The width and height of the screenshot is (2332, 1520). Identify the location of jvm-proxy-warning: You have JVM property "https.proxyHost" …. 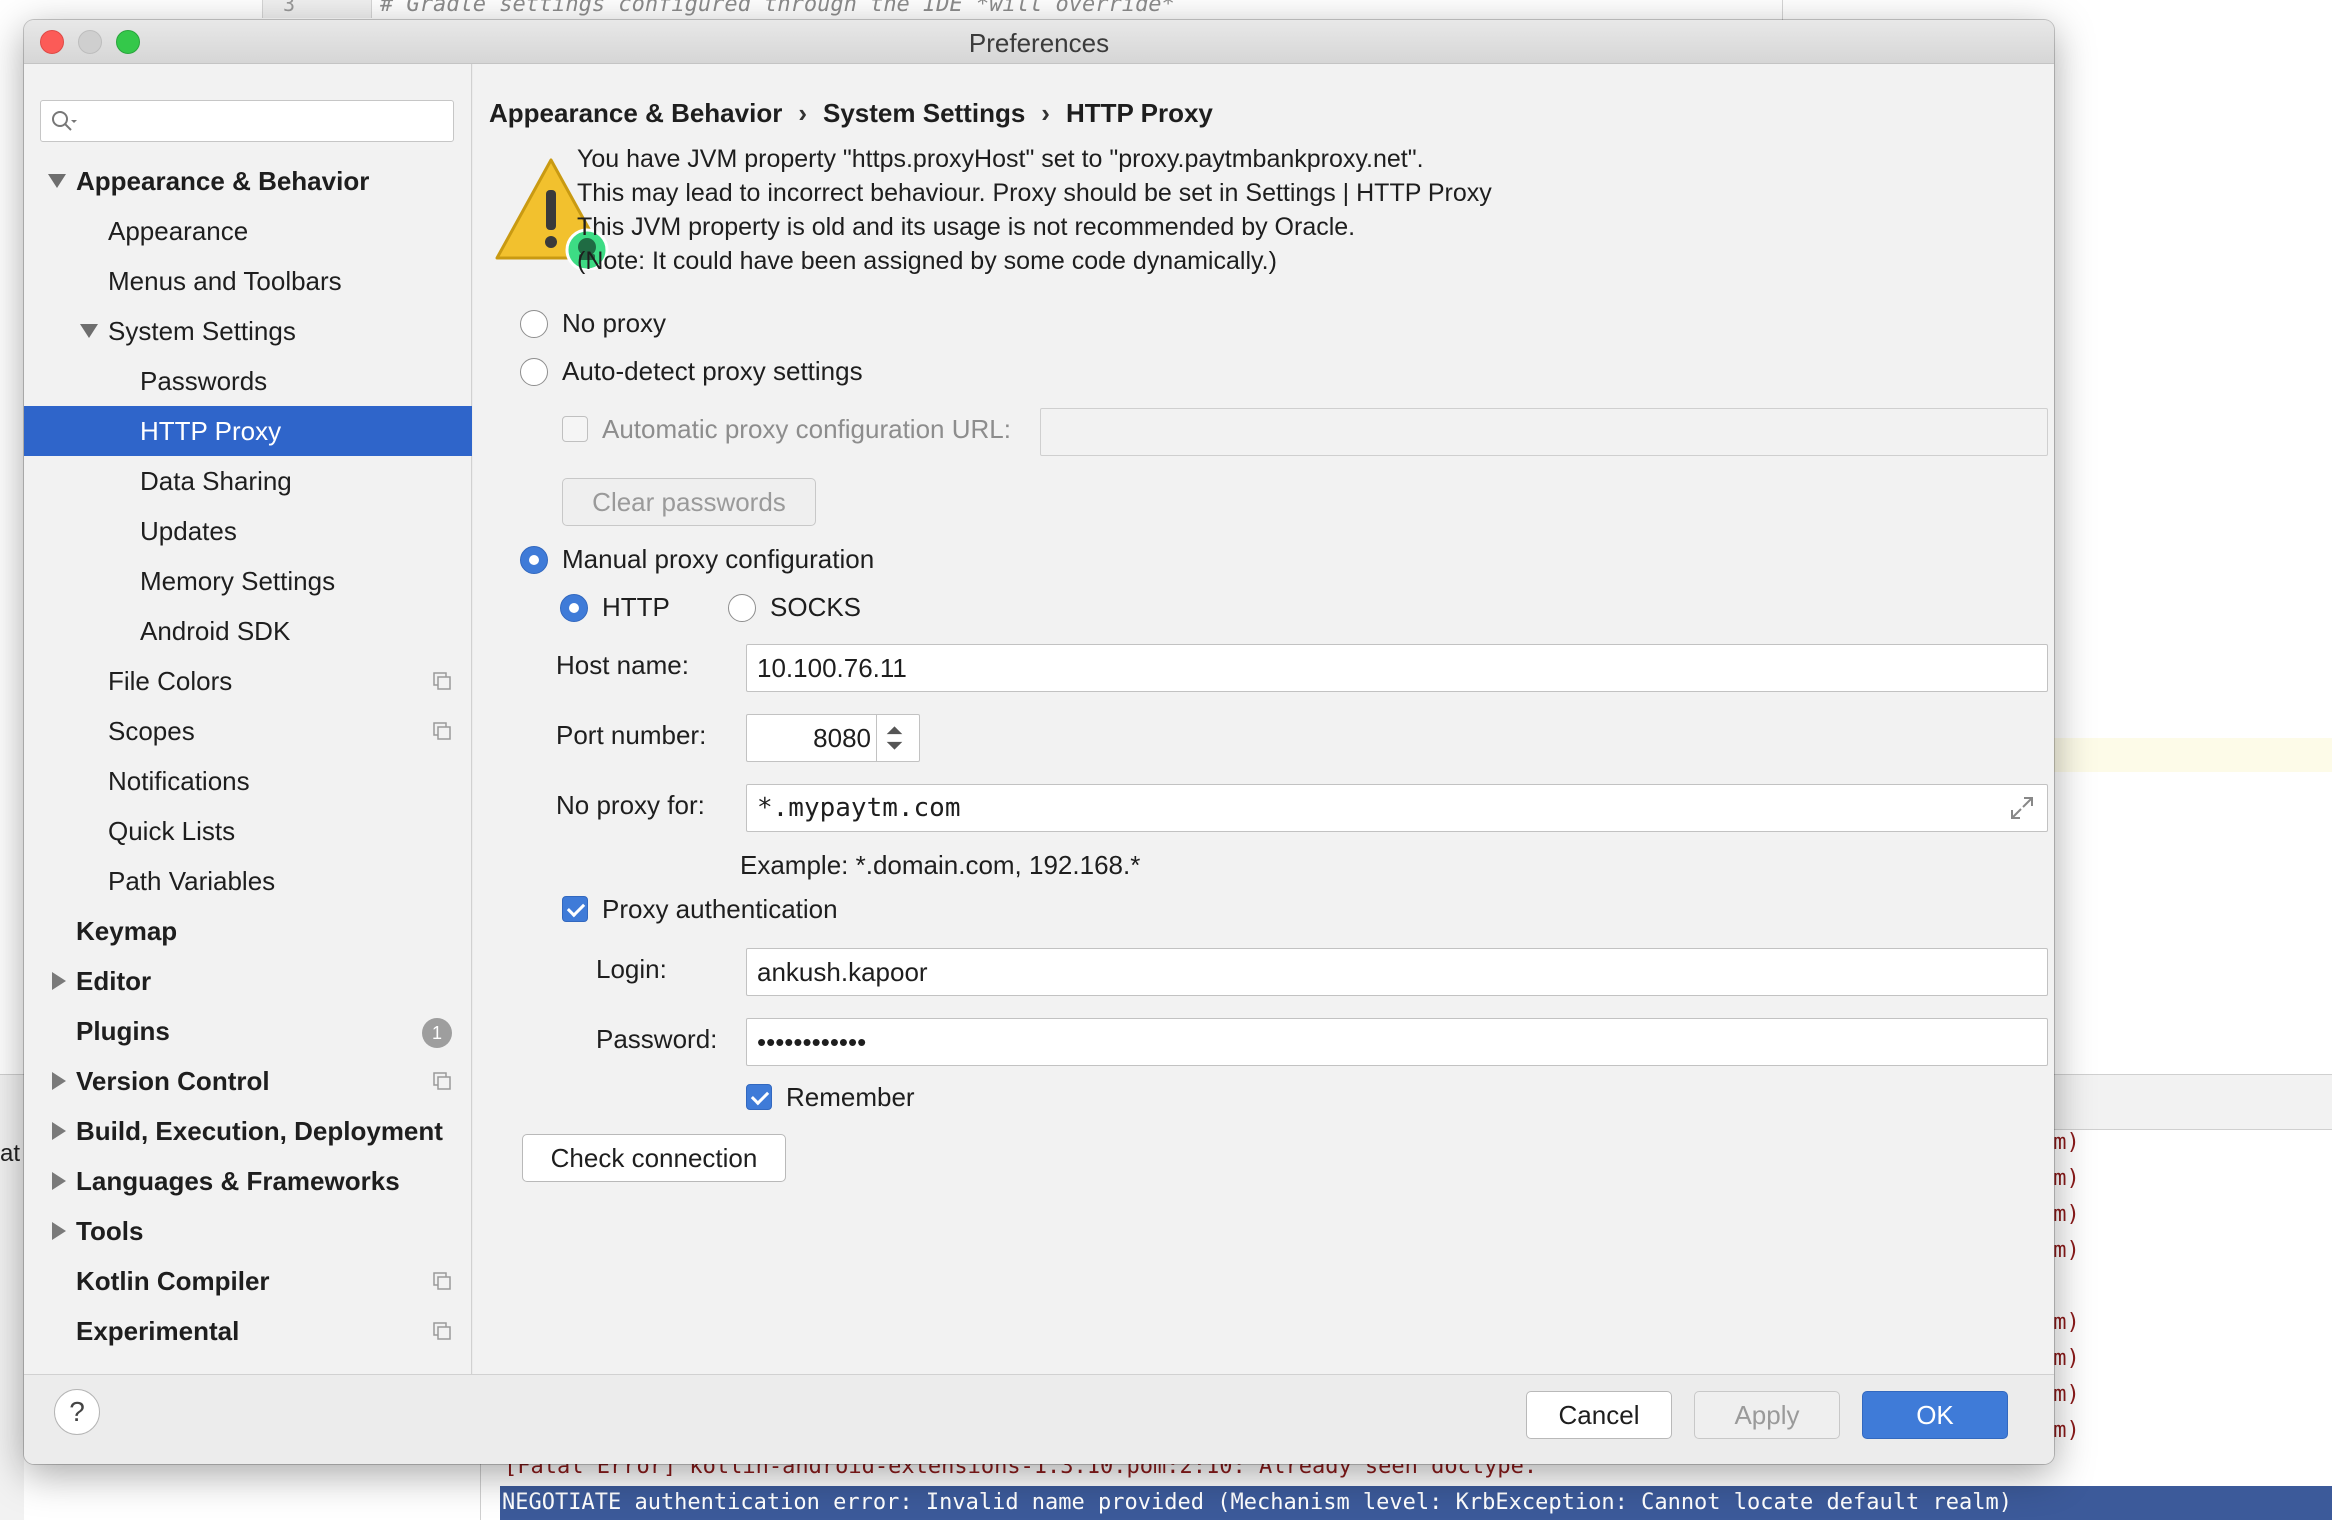
(1034, 210).